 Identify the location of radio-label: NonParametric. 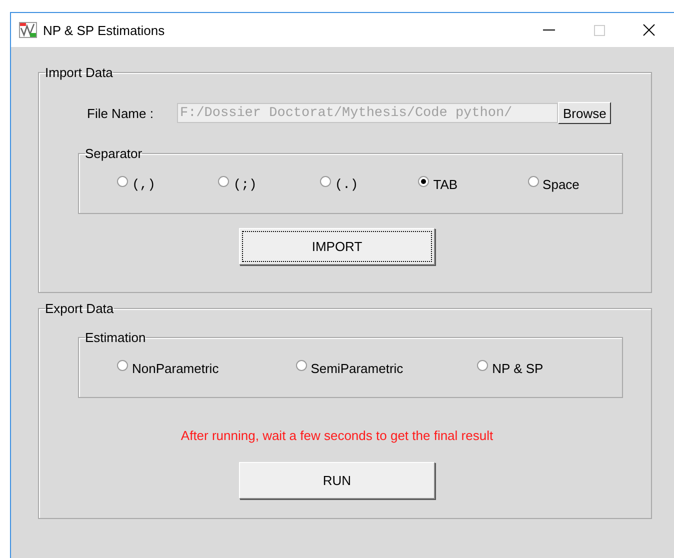
(175, 368).